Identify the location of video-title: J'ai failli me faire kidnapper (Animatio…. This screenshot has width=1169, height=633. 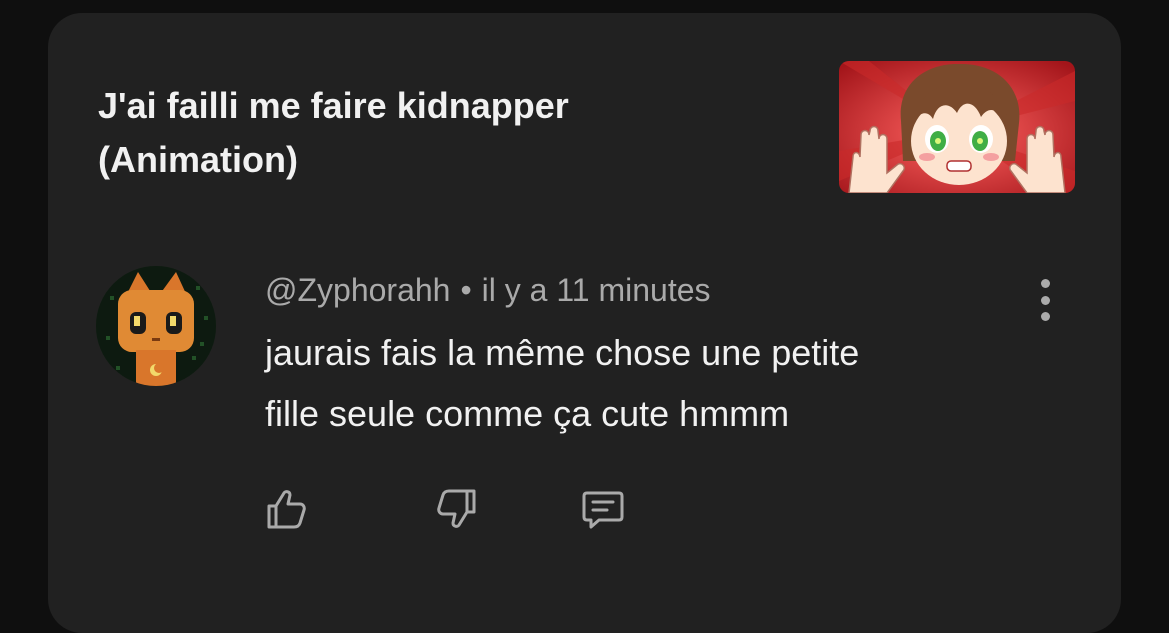
(418, 133).